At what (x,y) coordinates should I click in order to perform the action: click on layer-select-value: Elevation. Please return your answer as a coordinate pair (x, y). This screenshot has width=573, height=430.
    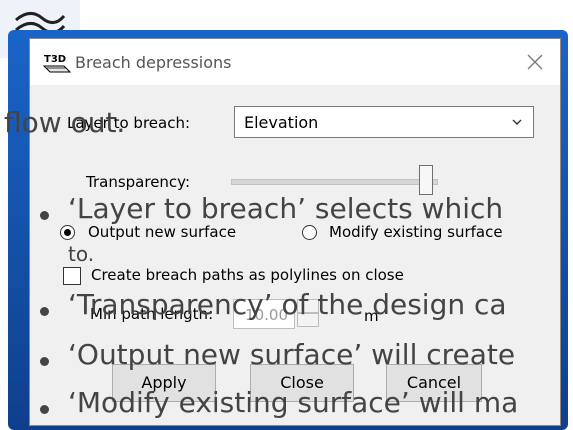
    Looking at the image, I should click on (281, 122).